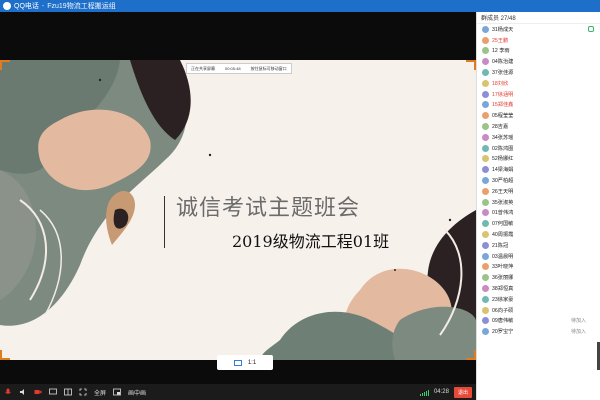 The width and height of the screenshot is (600, 400). I want to click on member-item: 34张苏瑶, so click(538, 137).